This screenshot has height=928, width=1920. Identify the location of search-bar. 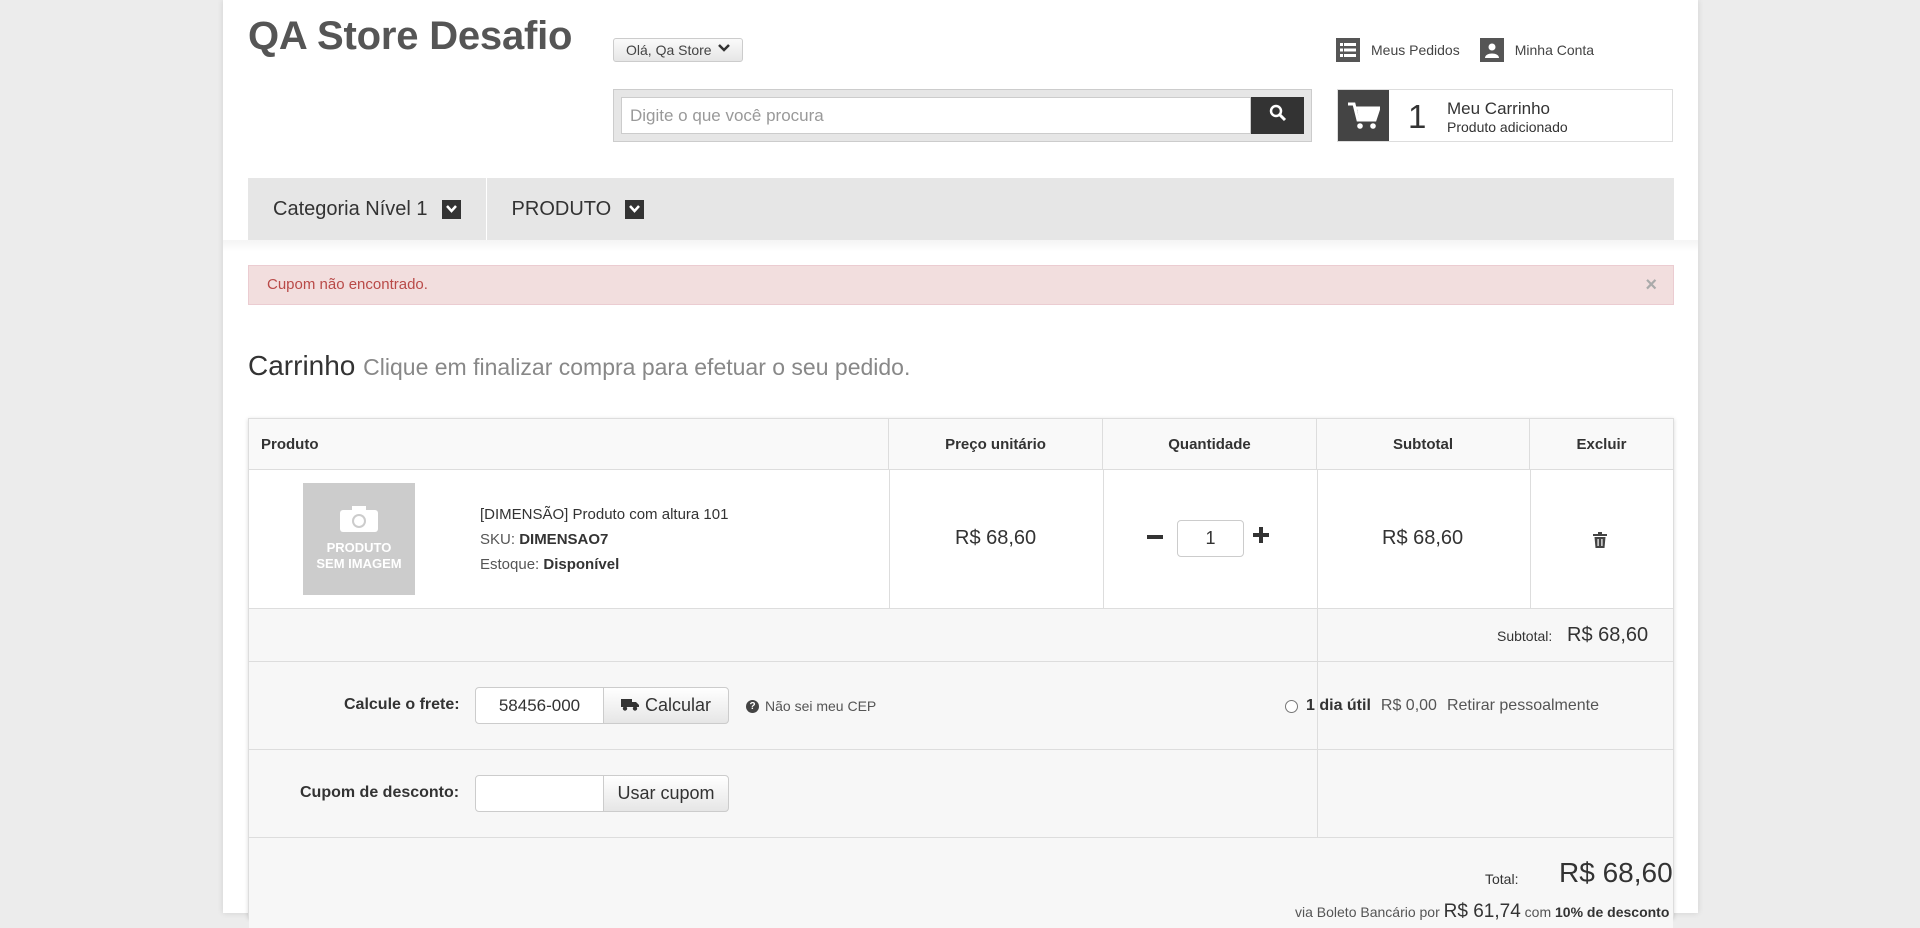
(962, 115).